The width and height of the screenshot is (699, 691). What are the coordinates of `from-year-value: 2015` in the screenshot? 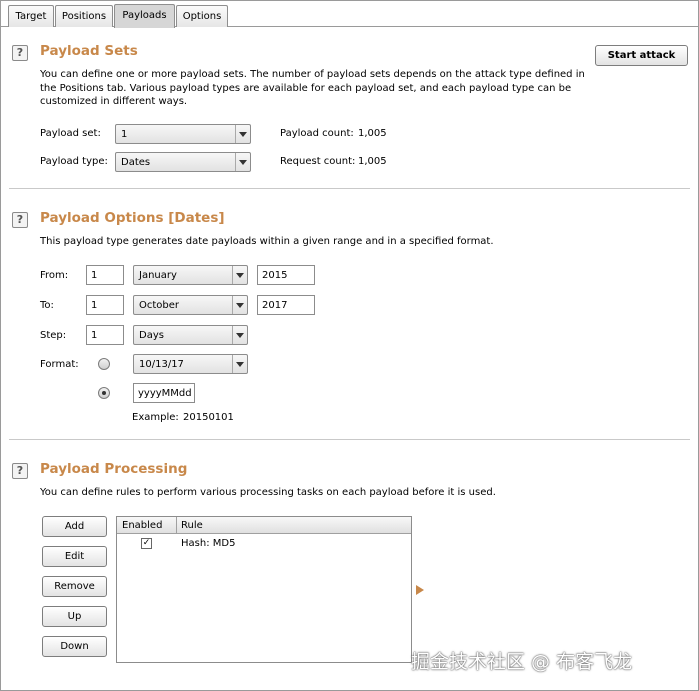 It's located at (275, 275).